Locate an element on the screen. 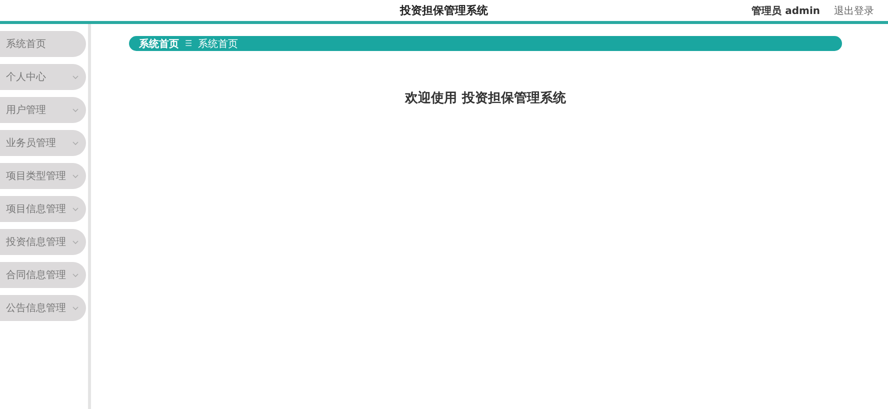 Image resolution: width=888 pixels, height=409 pixels. welcome-heading: 欢迎使用 投资担保管理系统 is located at coordinates (485, 98).